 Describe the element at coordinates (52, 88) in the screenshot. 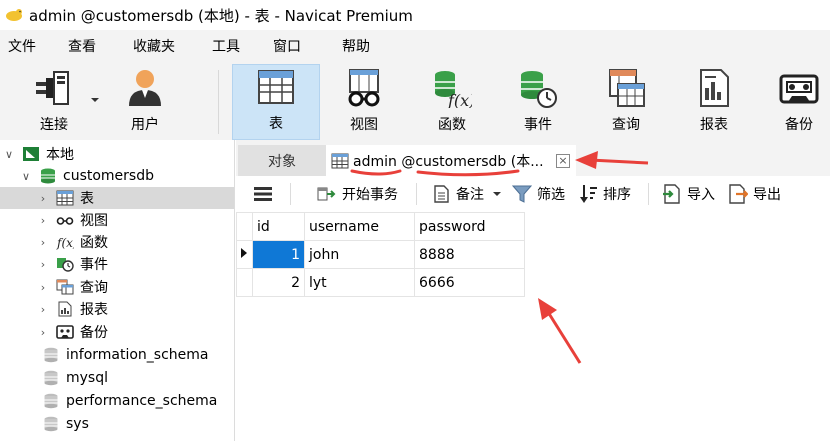

I see `plug-icon` at that location.